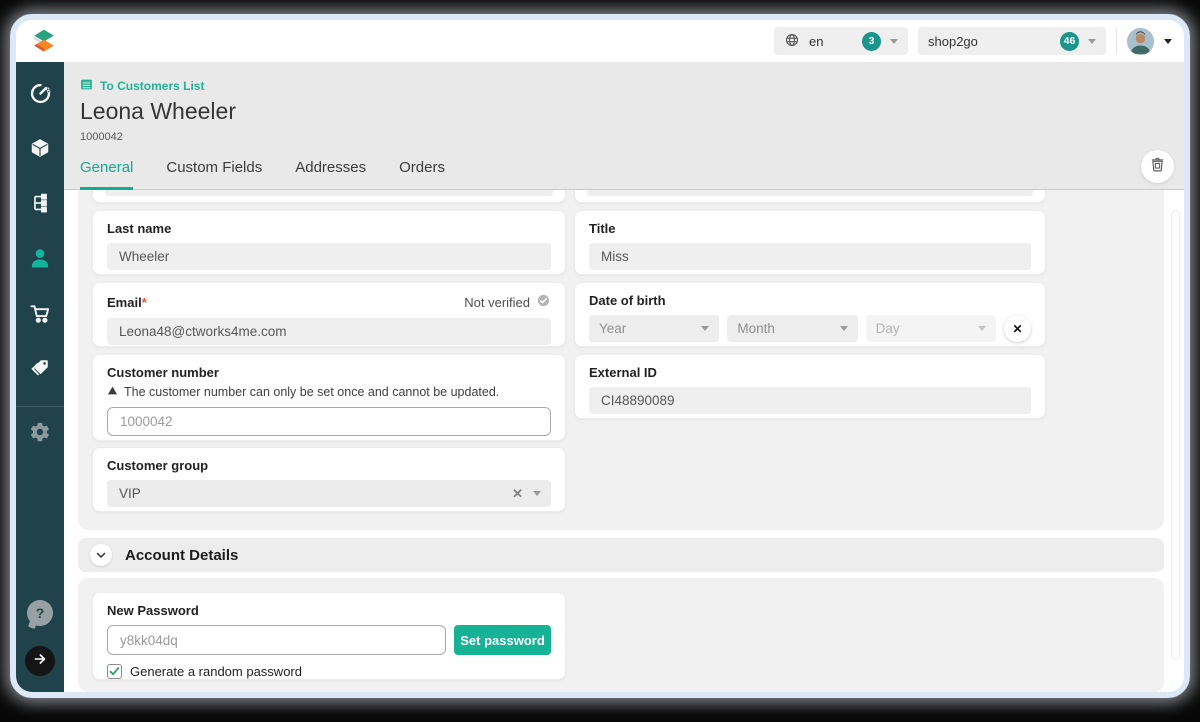  I want to click on customer-group-card: Customer group VIP ✕, so click(329, 479).